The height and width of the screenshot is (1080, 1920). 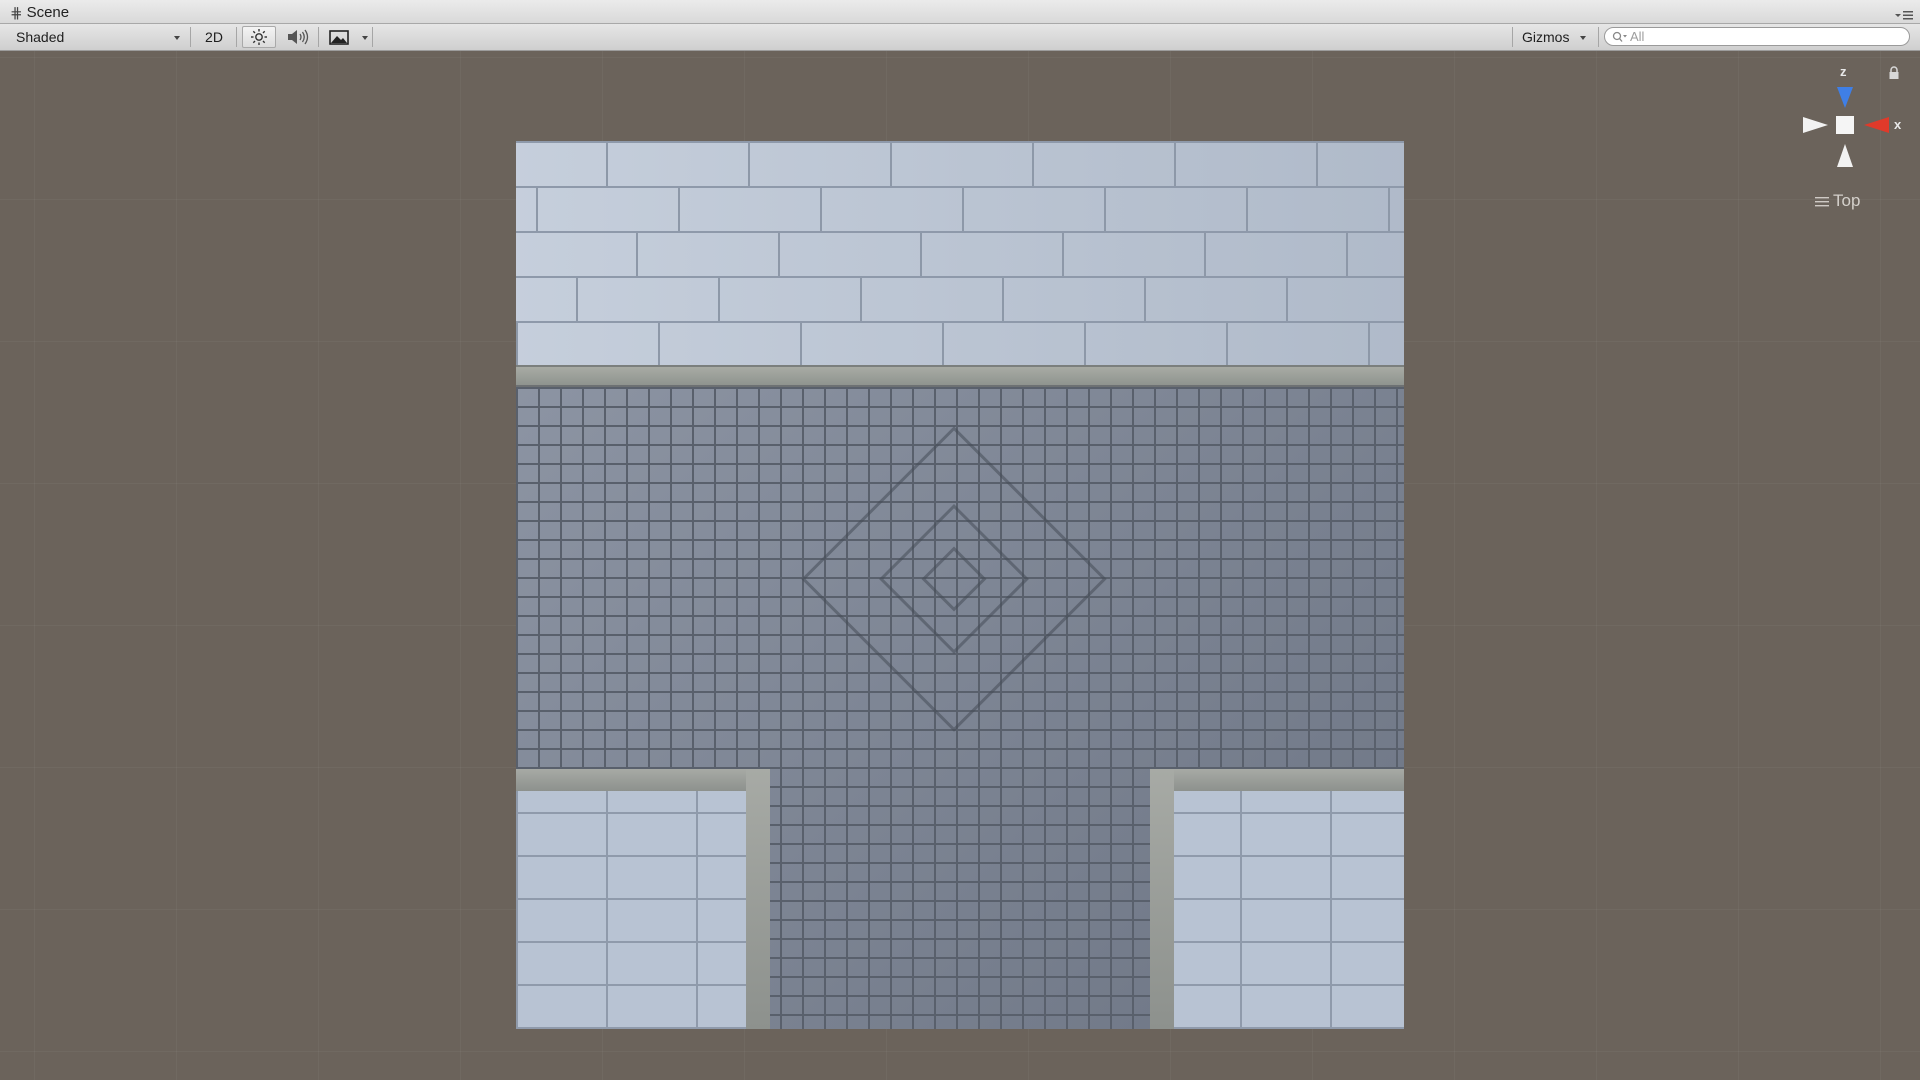 I want to click on gizmos-label: Gizmos, so click(x=1546, y=37).